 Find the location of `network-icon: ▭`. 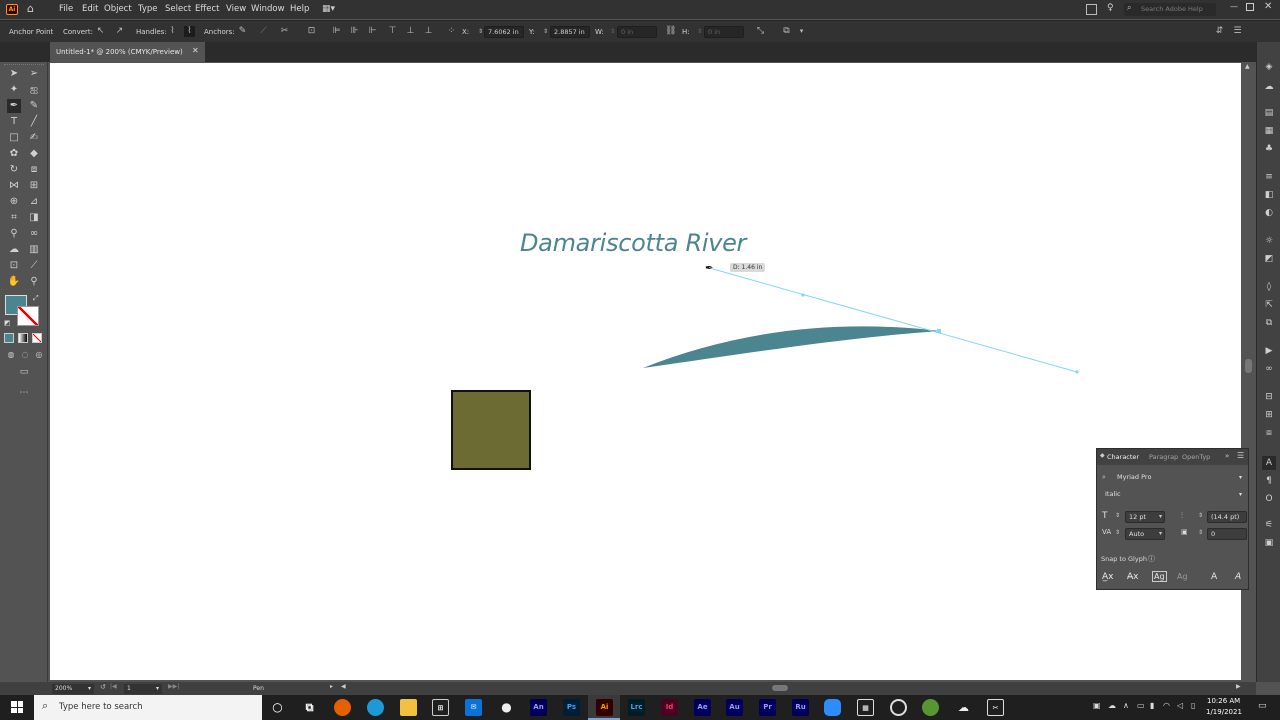

network-icon: ▭ is located at coordinates (1141, 705).